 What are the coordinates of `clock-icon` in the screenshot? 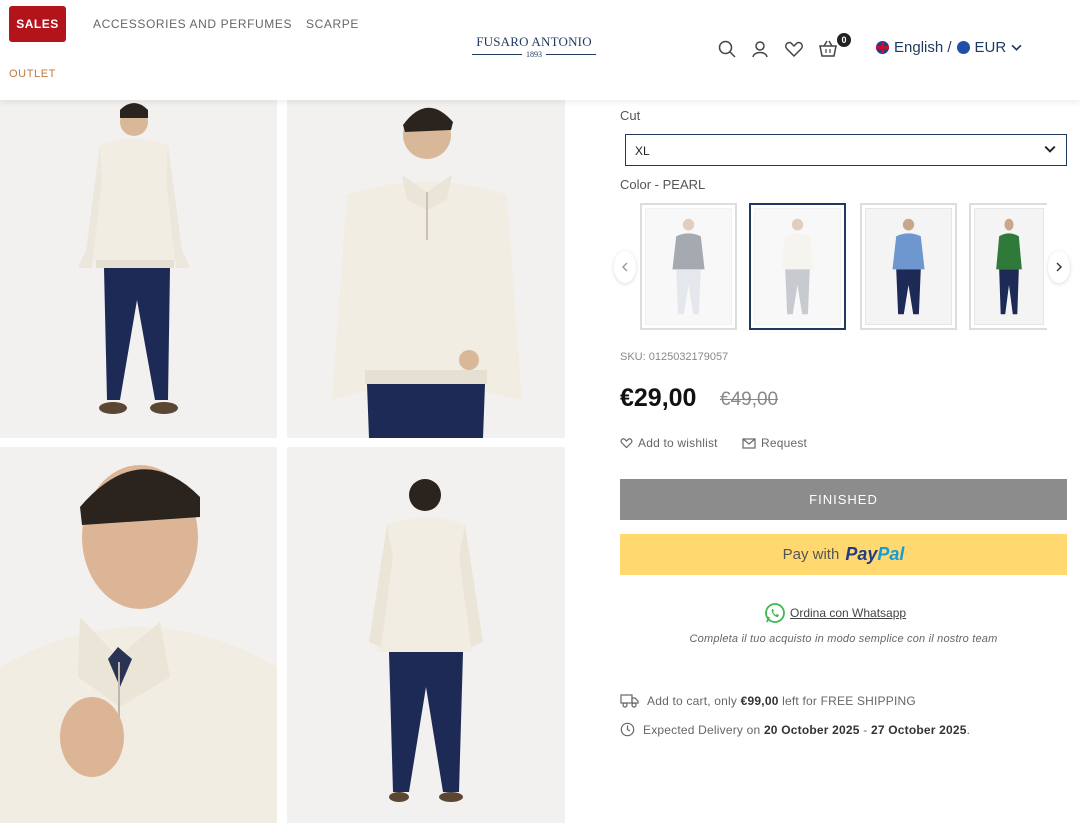 It's located at (627, 729).